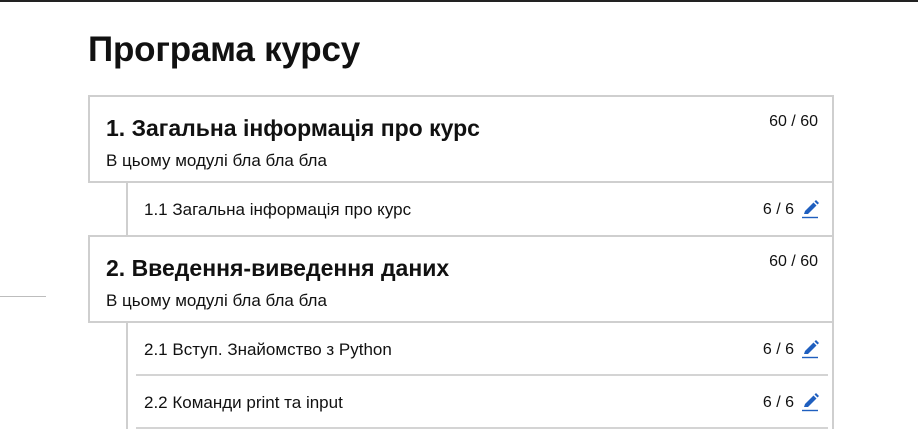  I want to click on lesson-title: 2.2 Команди print та input, so click(243, 403).